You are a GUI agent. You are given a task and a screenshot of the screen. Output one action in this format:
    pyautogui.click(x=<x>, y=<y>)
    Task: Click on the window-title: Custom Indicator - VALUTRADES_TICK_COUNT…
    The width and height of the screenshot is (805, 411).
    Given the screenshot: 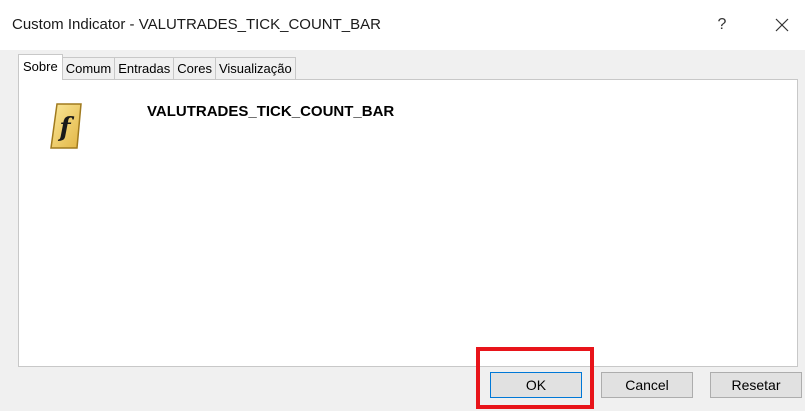 What is the action you would take?
    pyautogui.click(x=196, y=24)
    